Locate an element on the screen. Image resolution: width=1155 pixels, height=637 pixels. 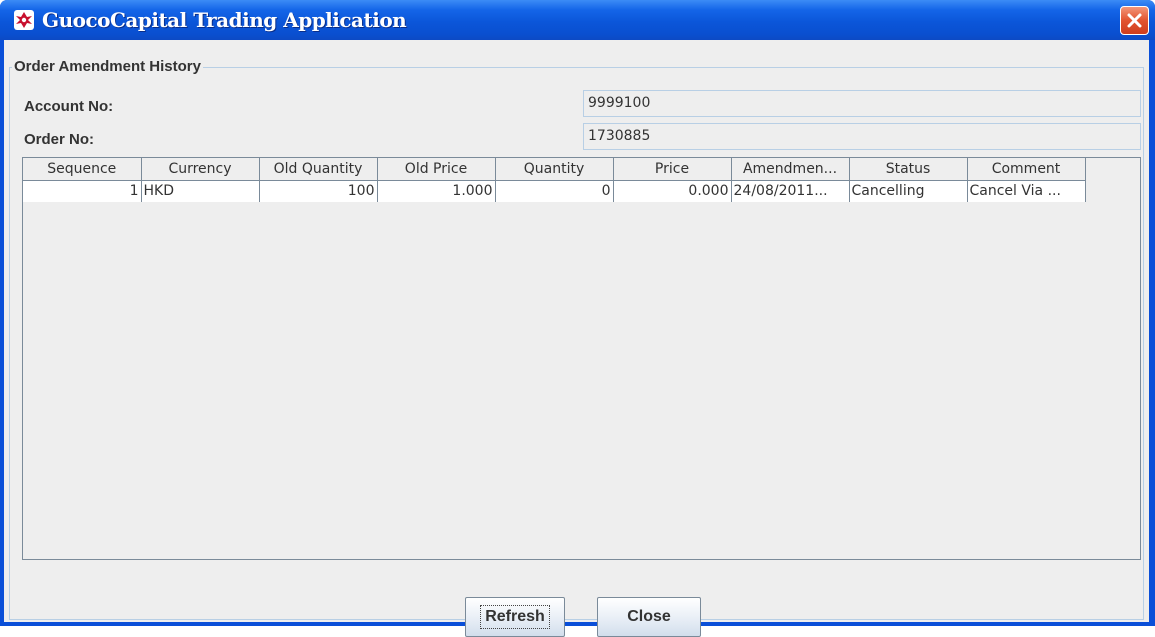
close-button-label: Close is located at coordinates (649, 616).